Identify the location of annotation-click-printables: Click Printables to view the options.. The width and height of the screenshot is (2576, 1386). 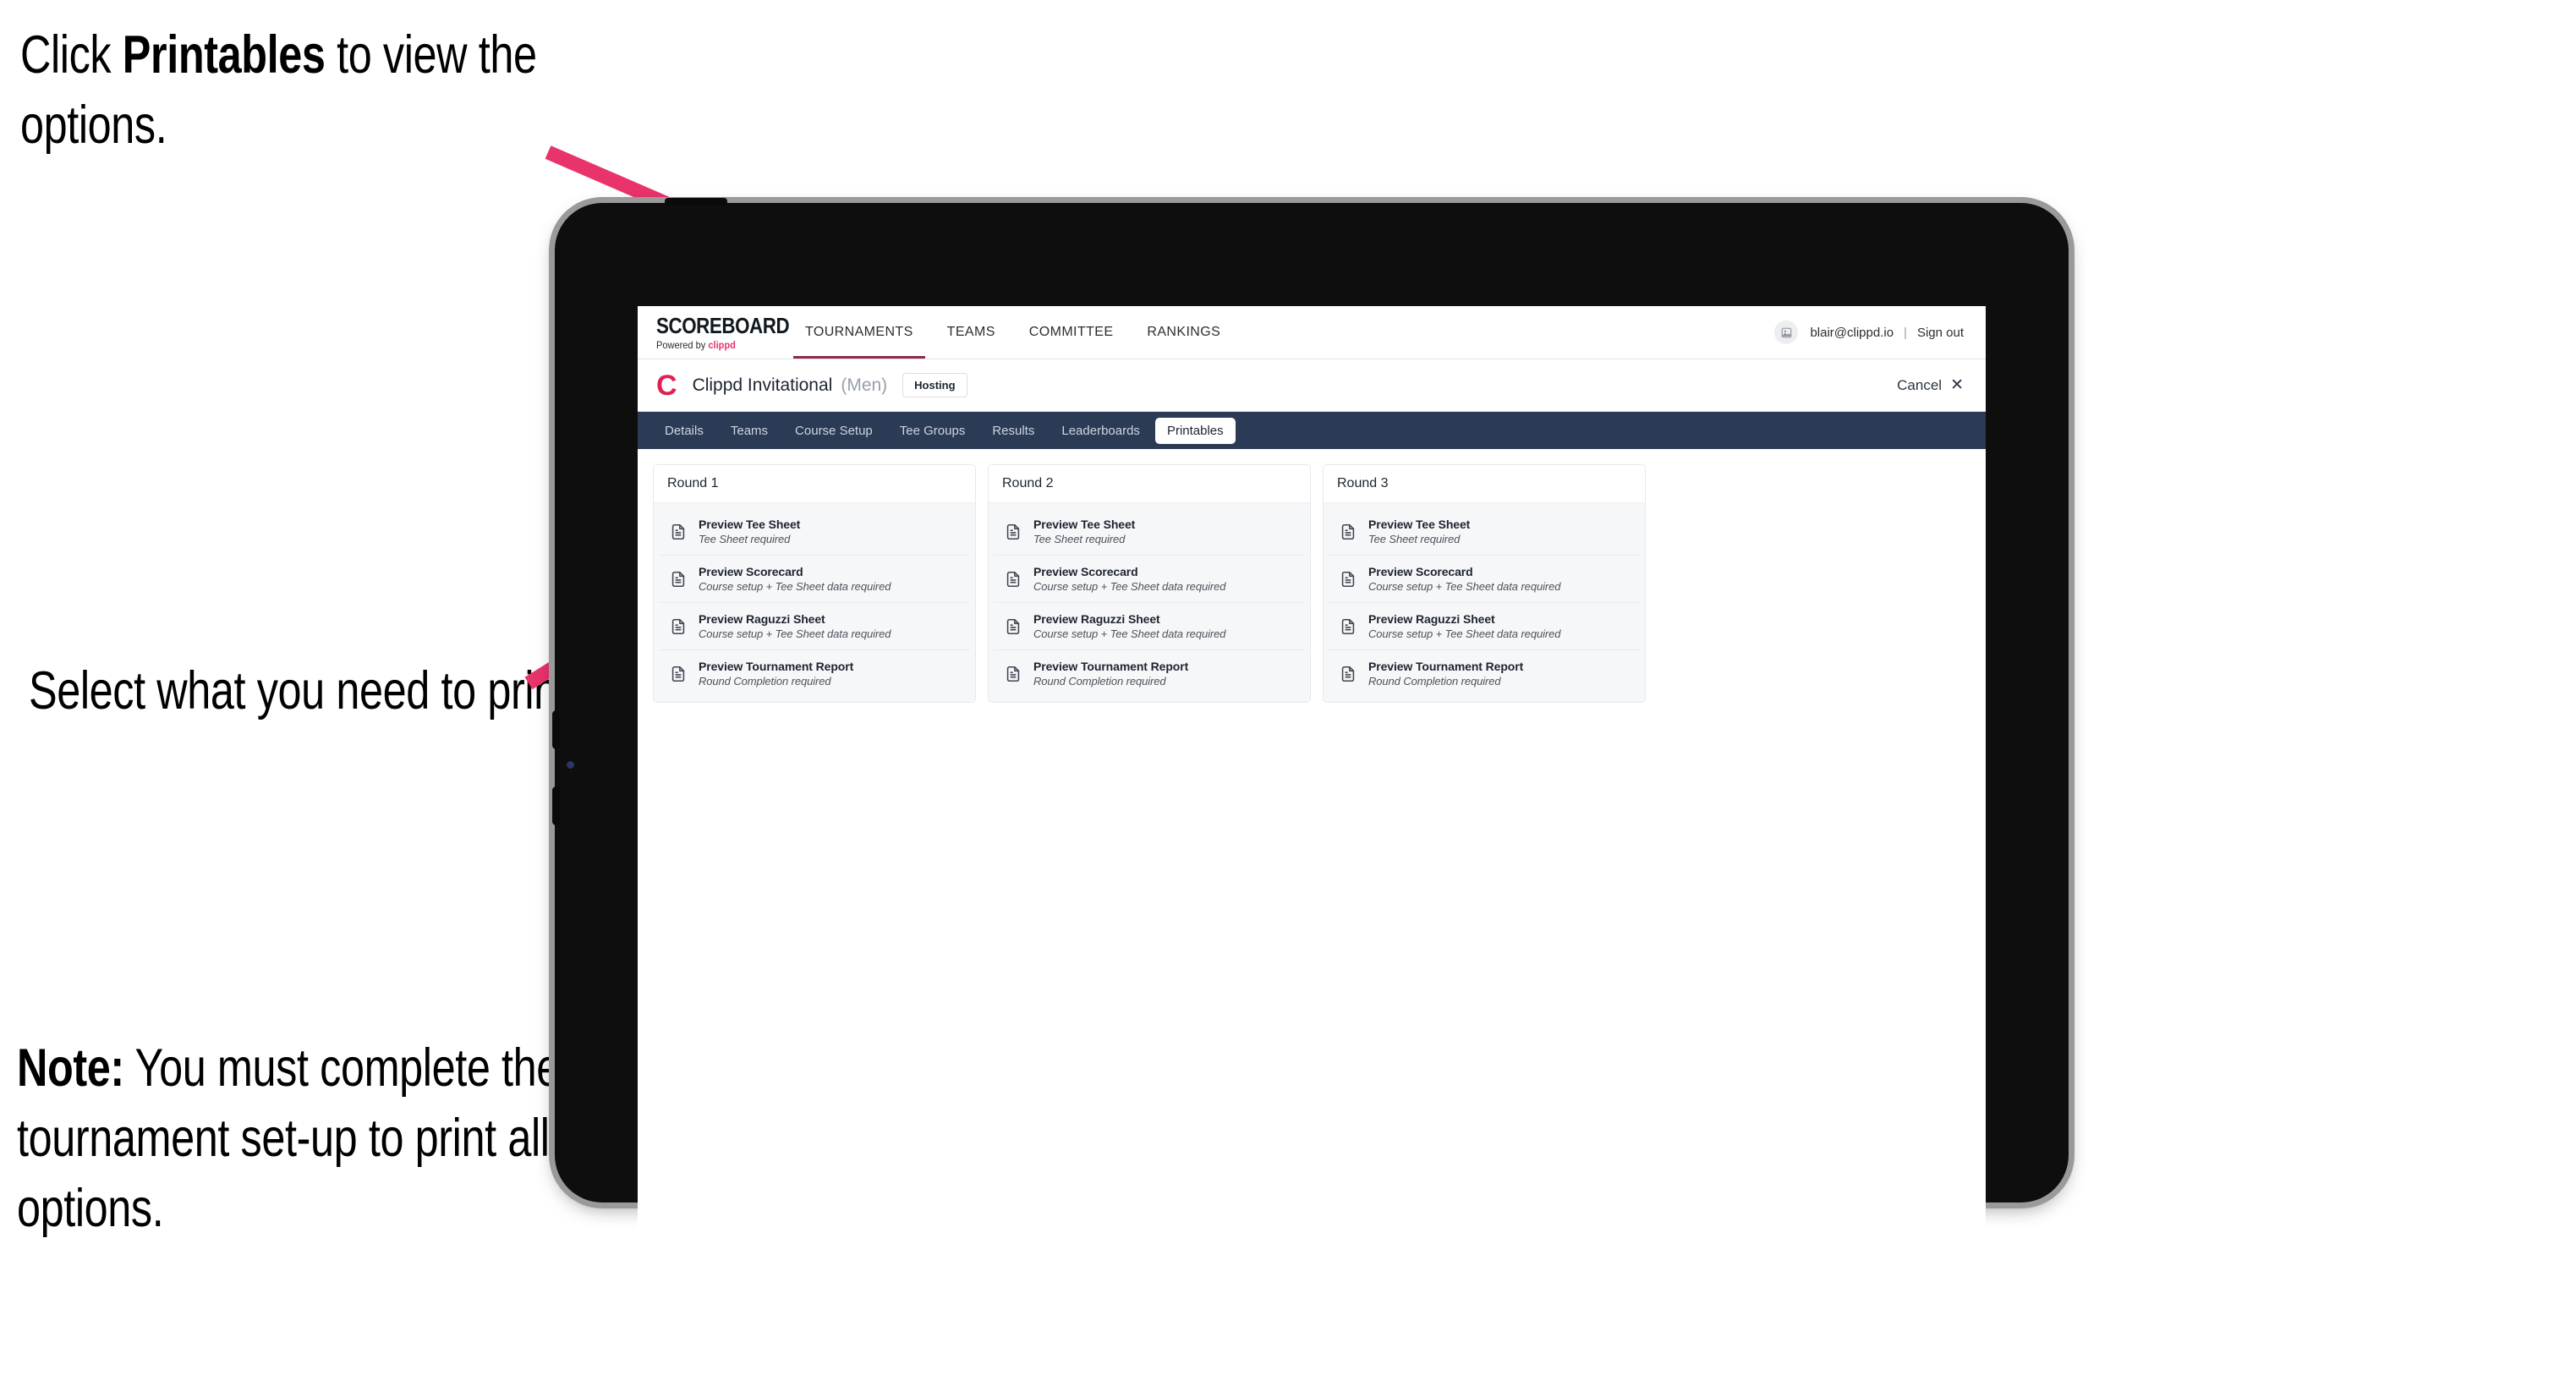
(324, 90).